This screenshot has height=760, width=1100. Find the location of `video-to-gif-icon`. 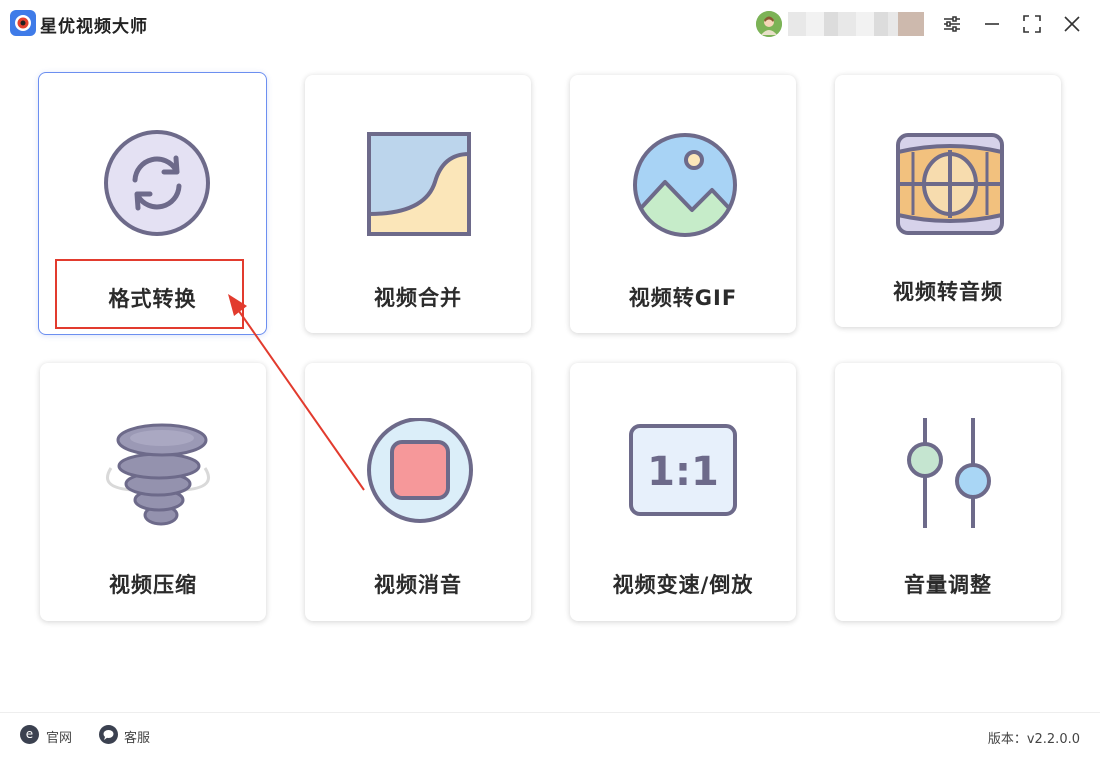

video-to-gif-icon is located at coordinates (685, 185).